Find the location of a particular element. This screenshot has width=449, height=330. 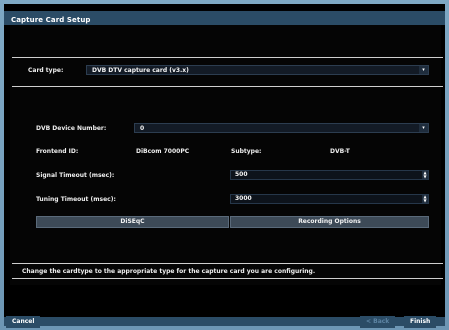

tuning-timeout-value: 3000 is located at coordinates (243, 198).